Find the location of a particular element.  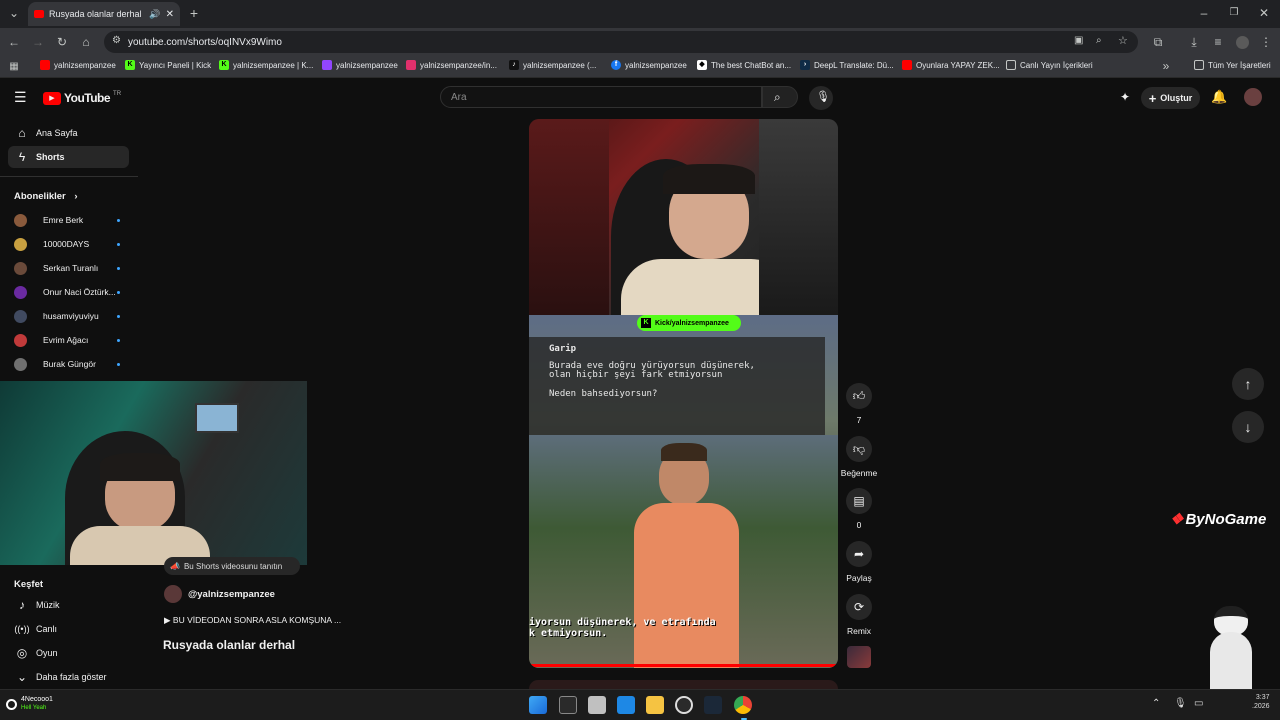

reading-list-icon: ≡ is located at coordinates (1218, 42).